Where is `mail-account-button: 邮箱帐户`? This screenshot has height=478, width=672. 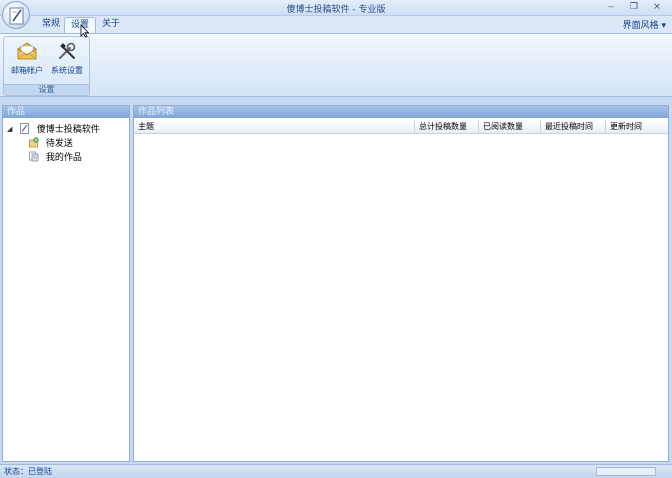
mail-account-button: 邮箱帐户 is located at coordinates (27, 60).